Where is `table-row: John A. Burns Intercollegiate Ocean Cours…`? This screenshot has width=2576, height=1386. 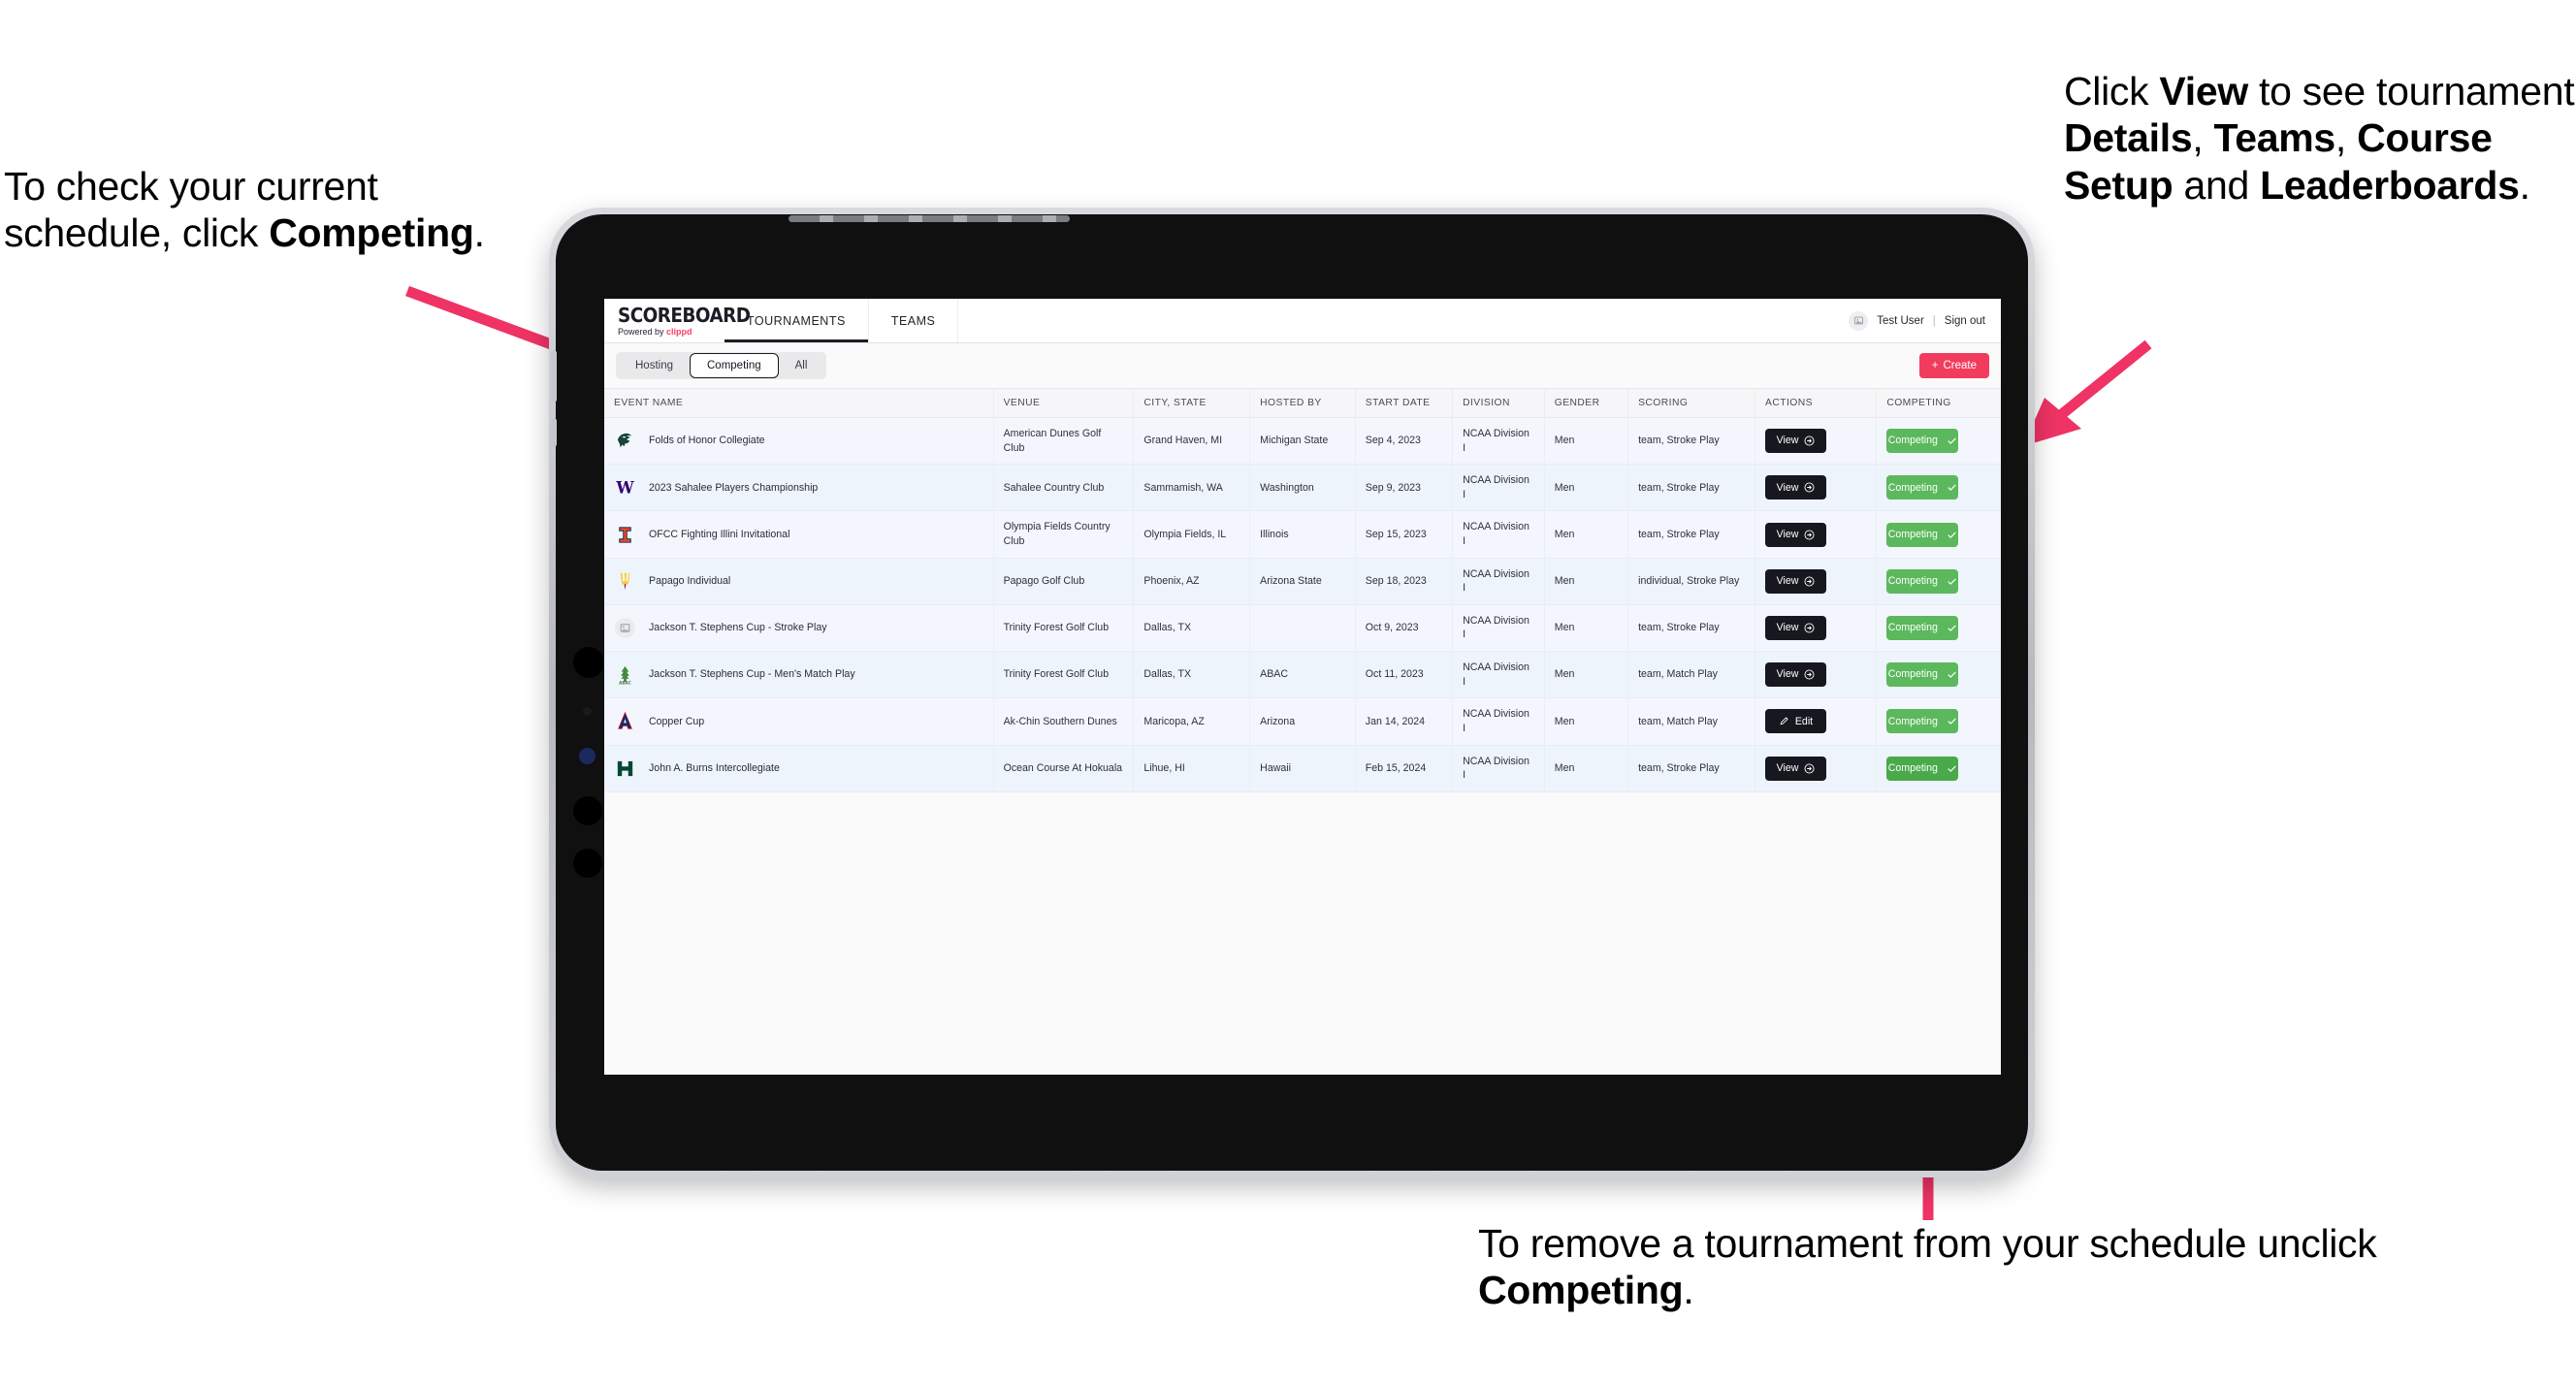
table-row: John A. Burns Intercollegiate Ocean Cours… is located at coordinates (1302, 768).